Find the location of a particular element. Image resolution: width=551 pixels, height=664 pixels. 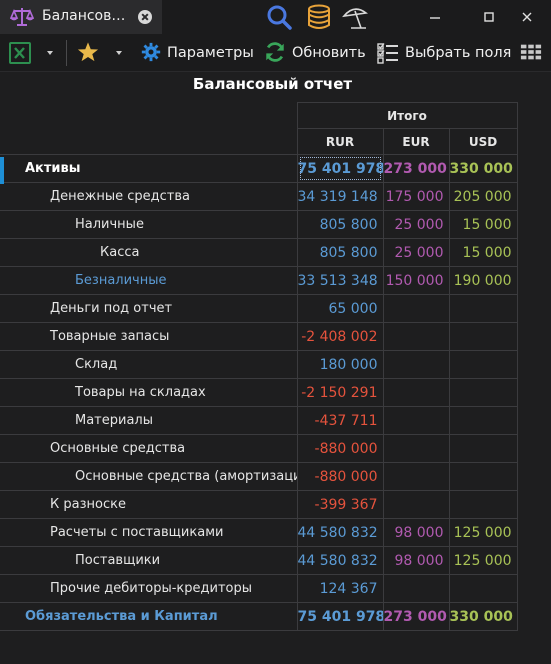

table-row: Склад 180 000 is located at coordinates (259, 364).